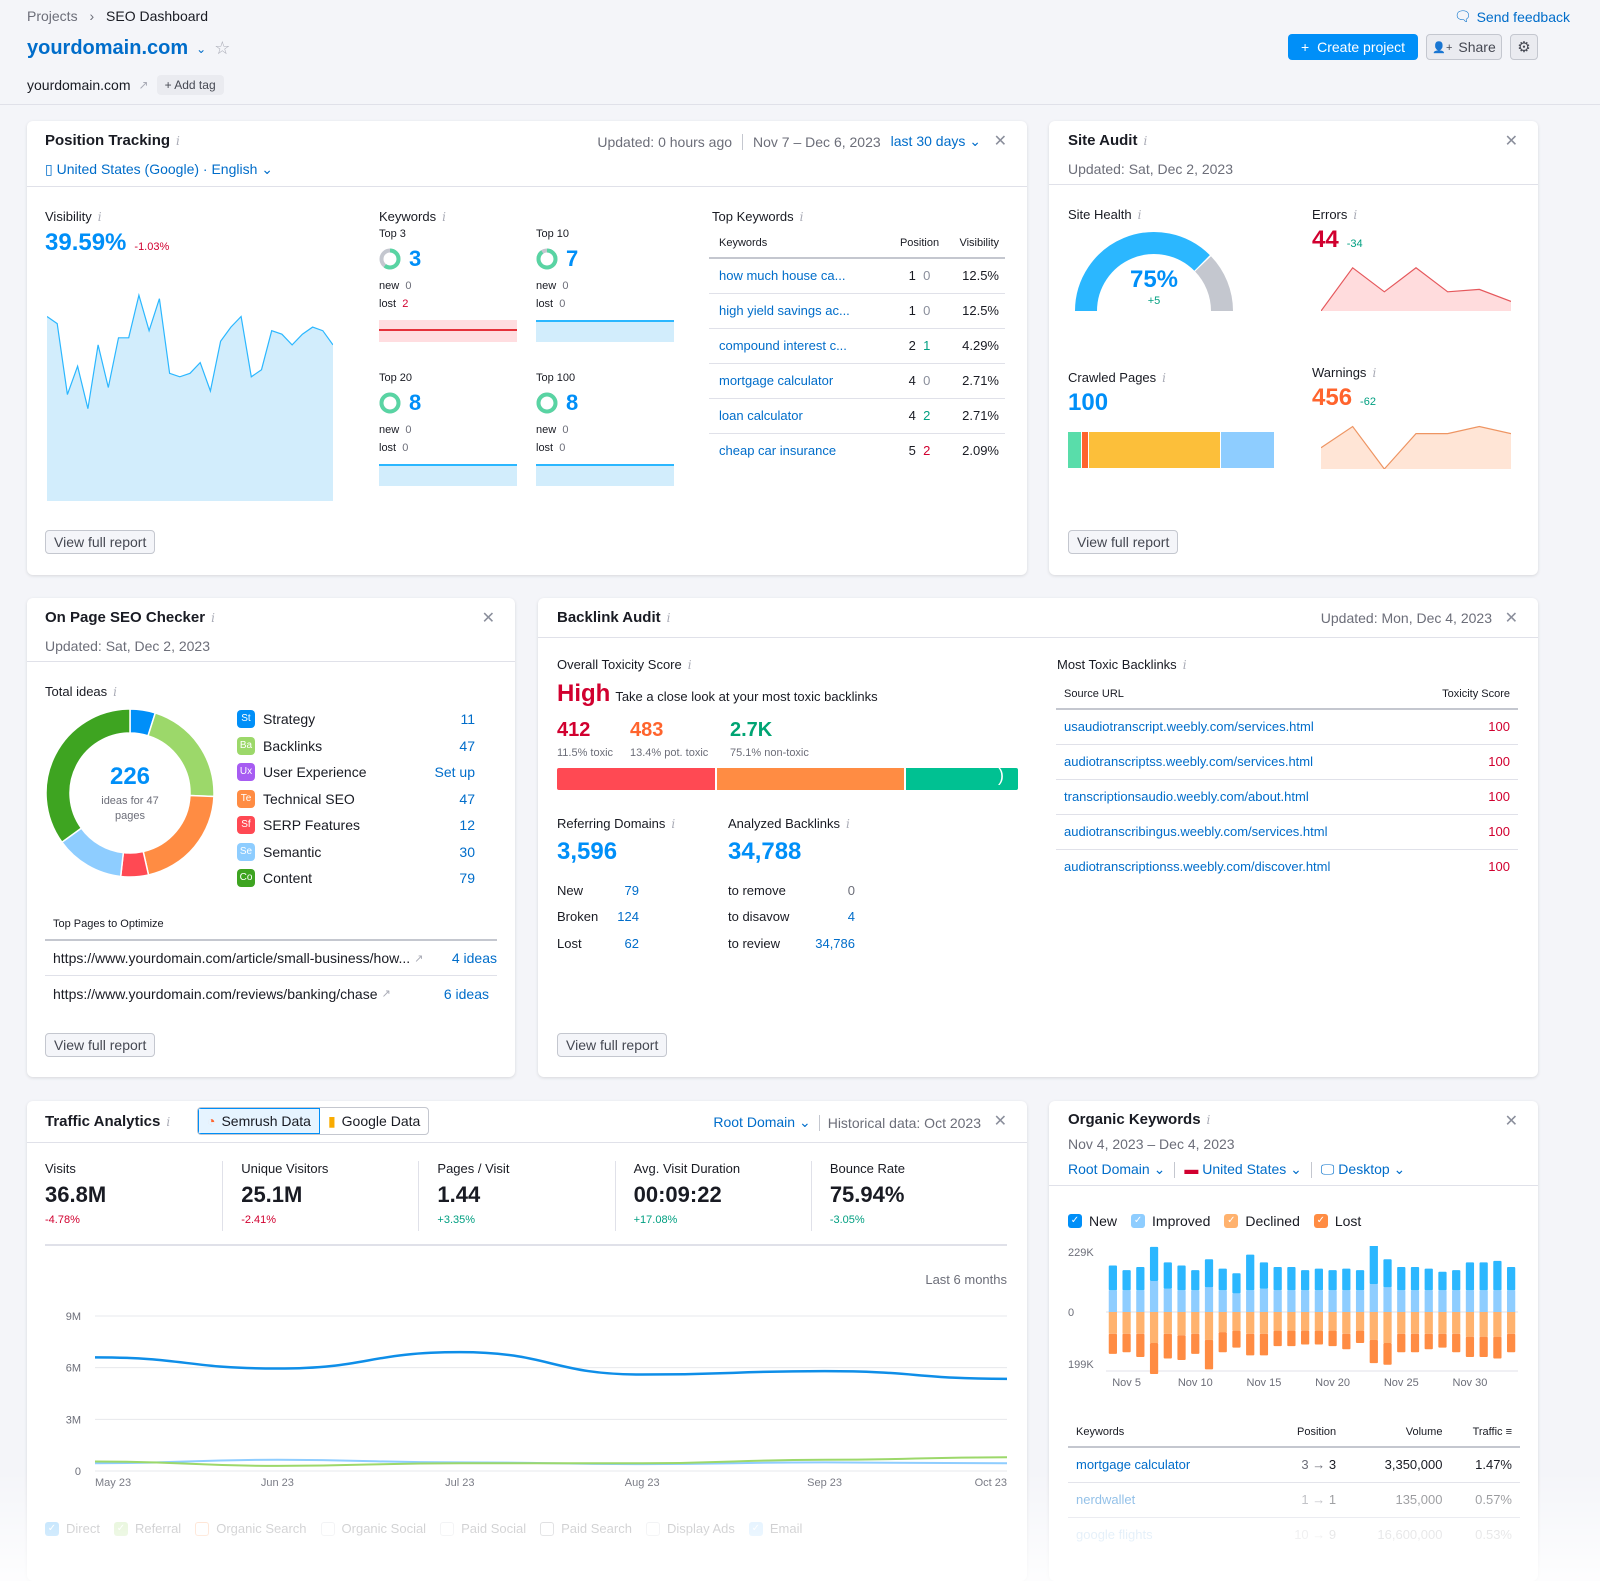  I want to click on settings-button: ⚙, so click(1524, 47).